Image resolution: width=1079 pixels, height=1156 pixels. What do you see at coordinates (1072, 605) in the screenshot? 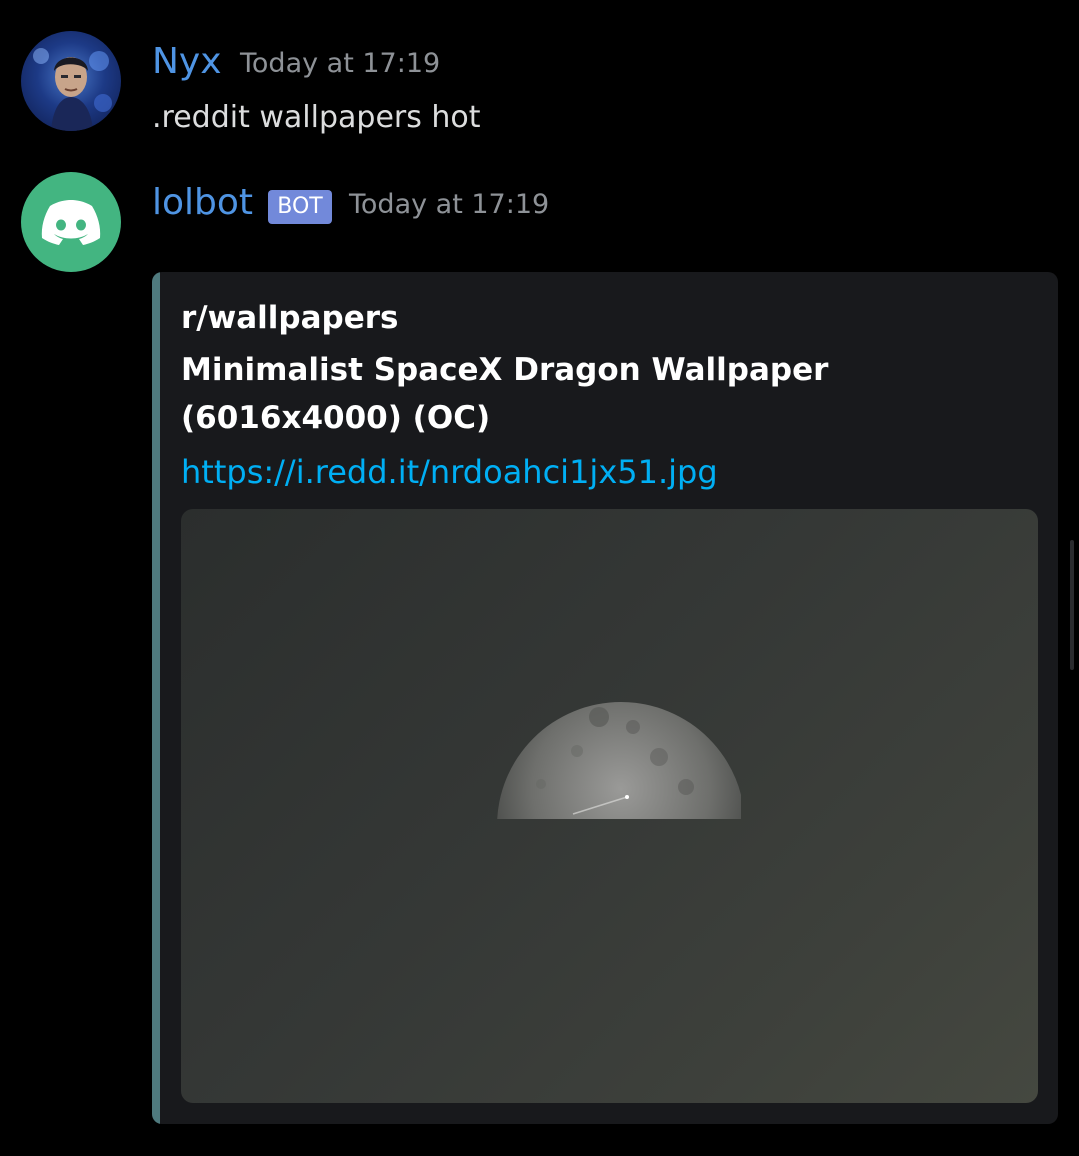
I see `scrollbar` at bounding box center [1072, 605].